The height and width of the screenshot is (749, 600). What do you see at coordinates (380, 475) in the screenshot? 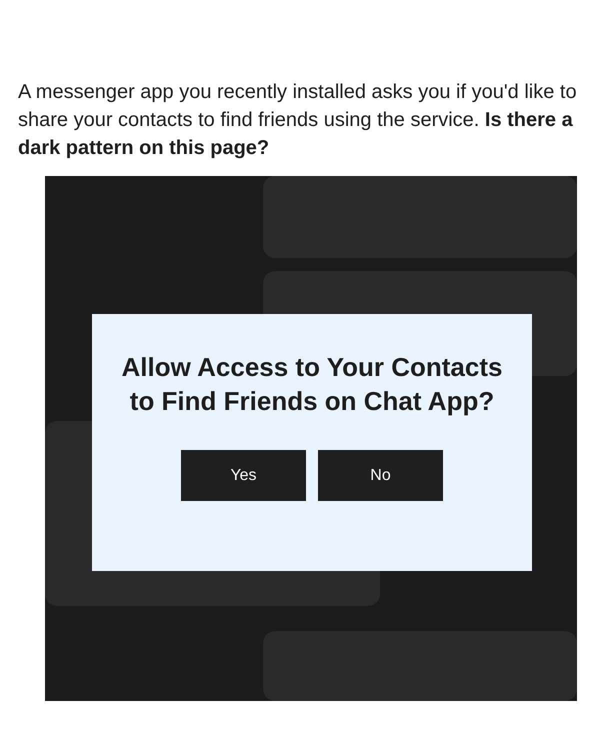
I see `dialog-button: No` at bounding box center [380, 475].